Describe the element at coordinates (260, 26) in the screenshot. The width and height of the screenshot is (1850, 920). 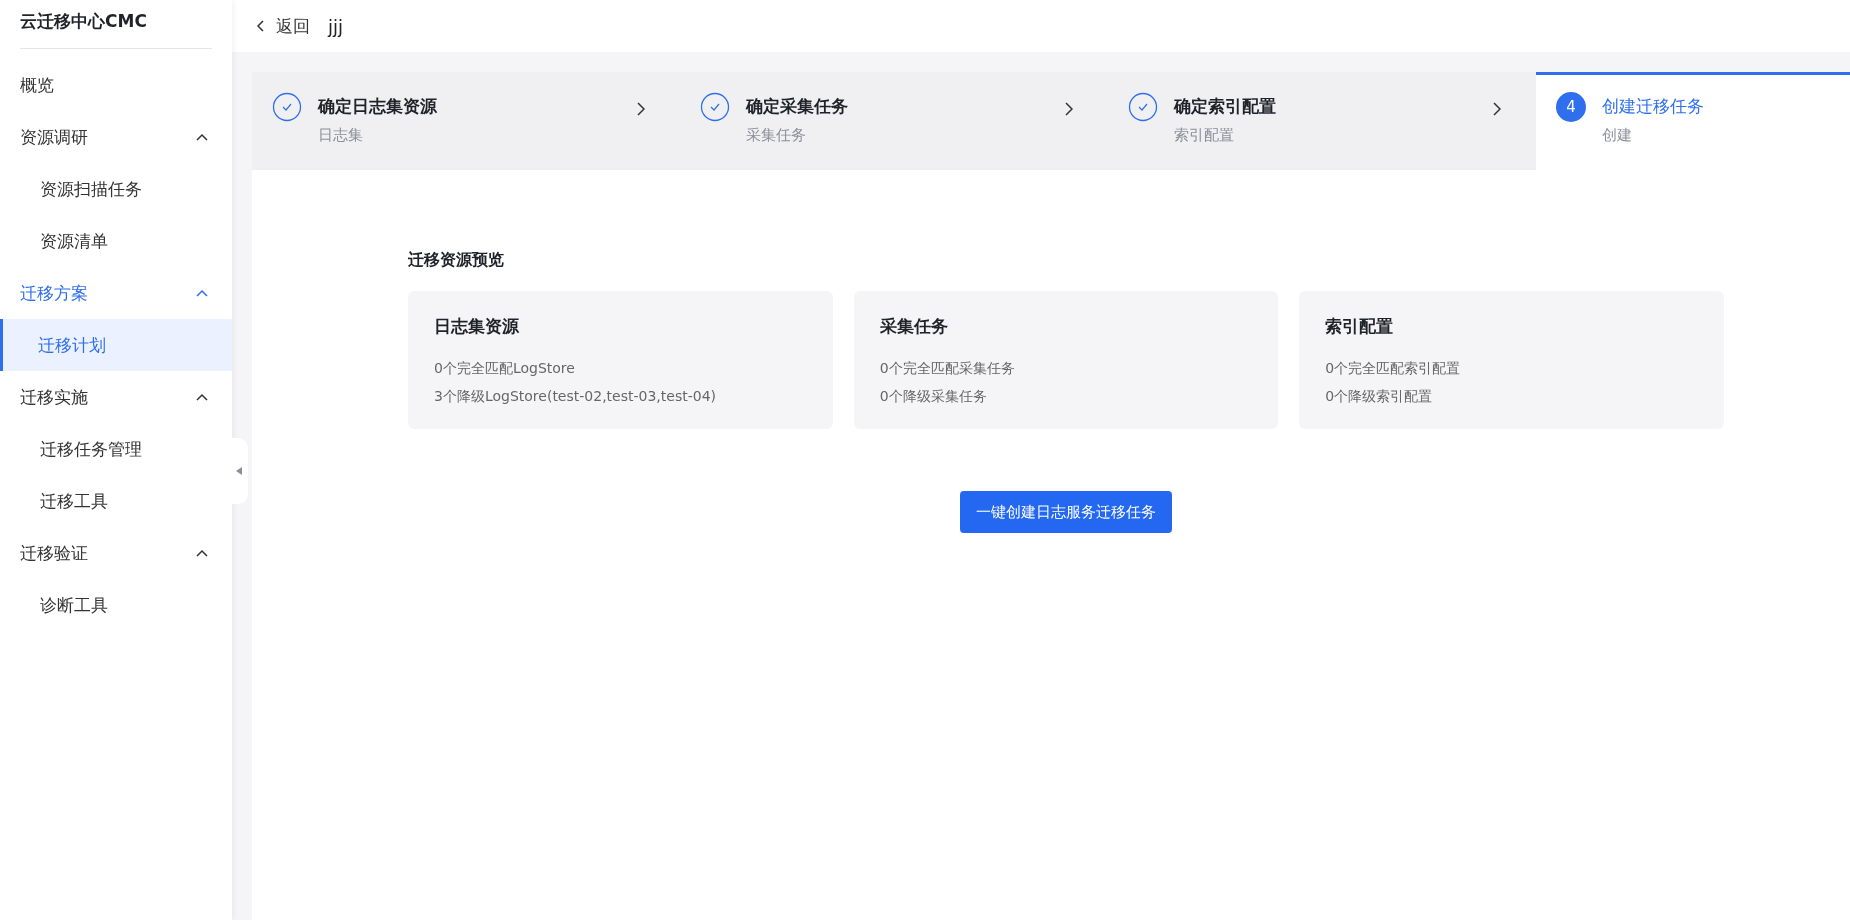
I see `chevron-left-icon` at that location.